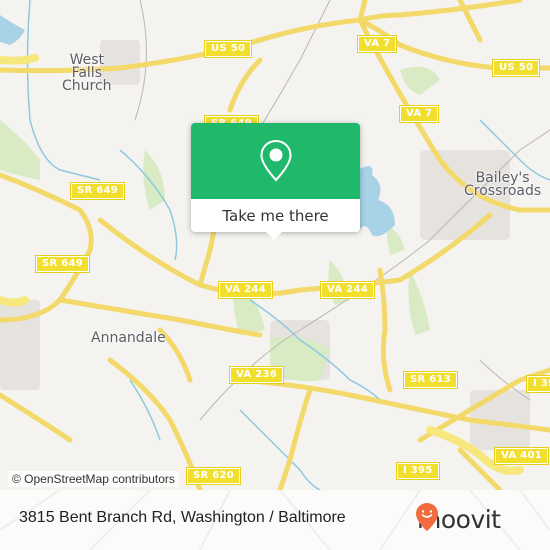 This screenshot has height=550, width=550. I want to click on place-label-annandale: Annandale, so click(128, 338).